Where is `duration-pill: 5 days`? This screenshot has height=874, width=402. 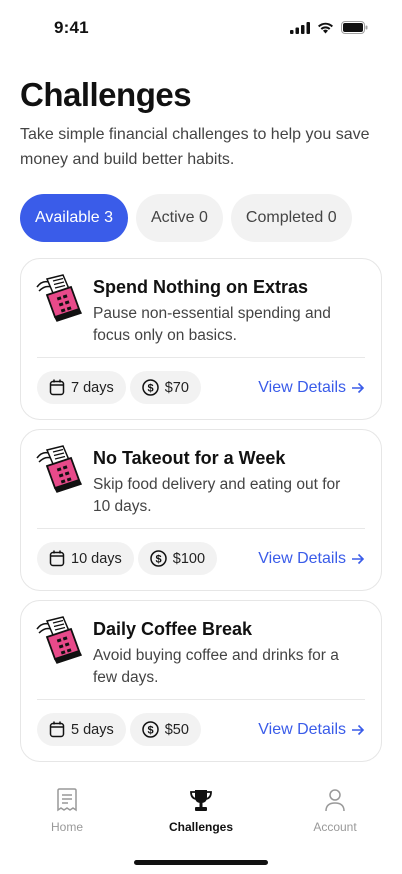 duration-pill: 5 days is located at coordinates (81, 729).